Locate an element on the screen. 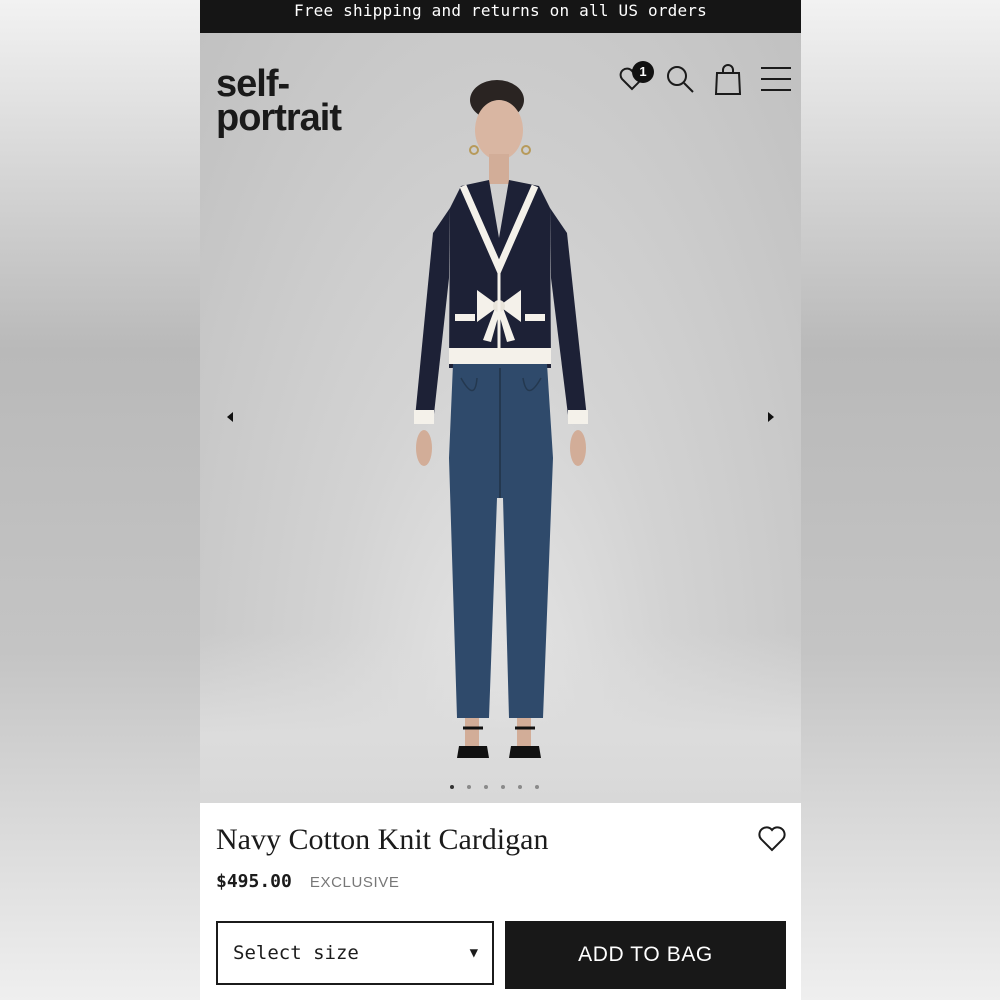 The height and width of the screenshot is (1000, 1000). product-model-image is located at coordinates (501, 419).